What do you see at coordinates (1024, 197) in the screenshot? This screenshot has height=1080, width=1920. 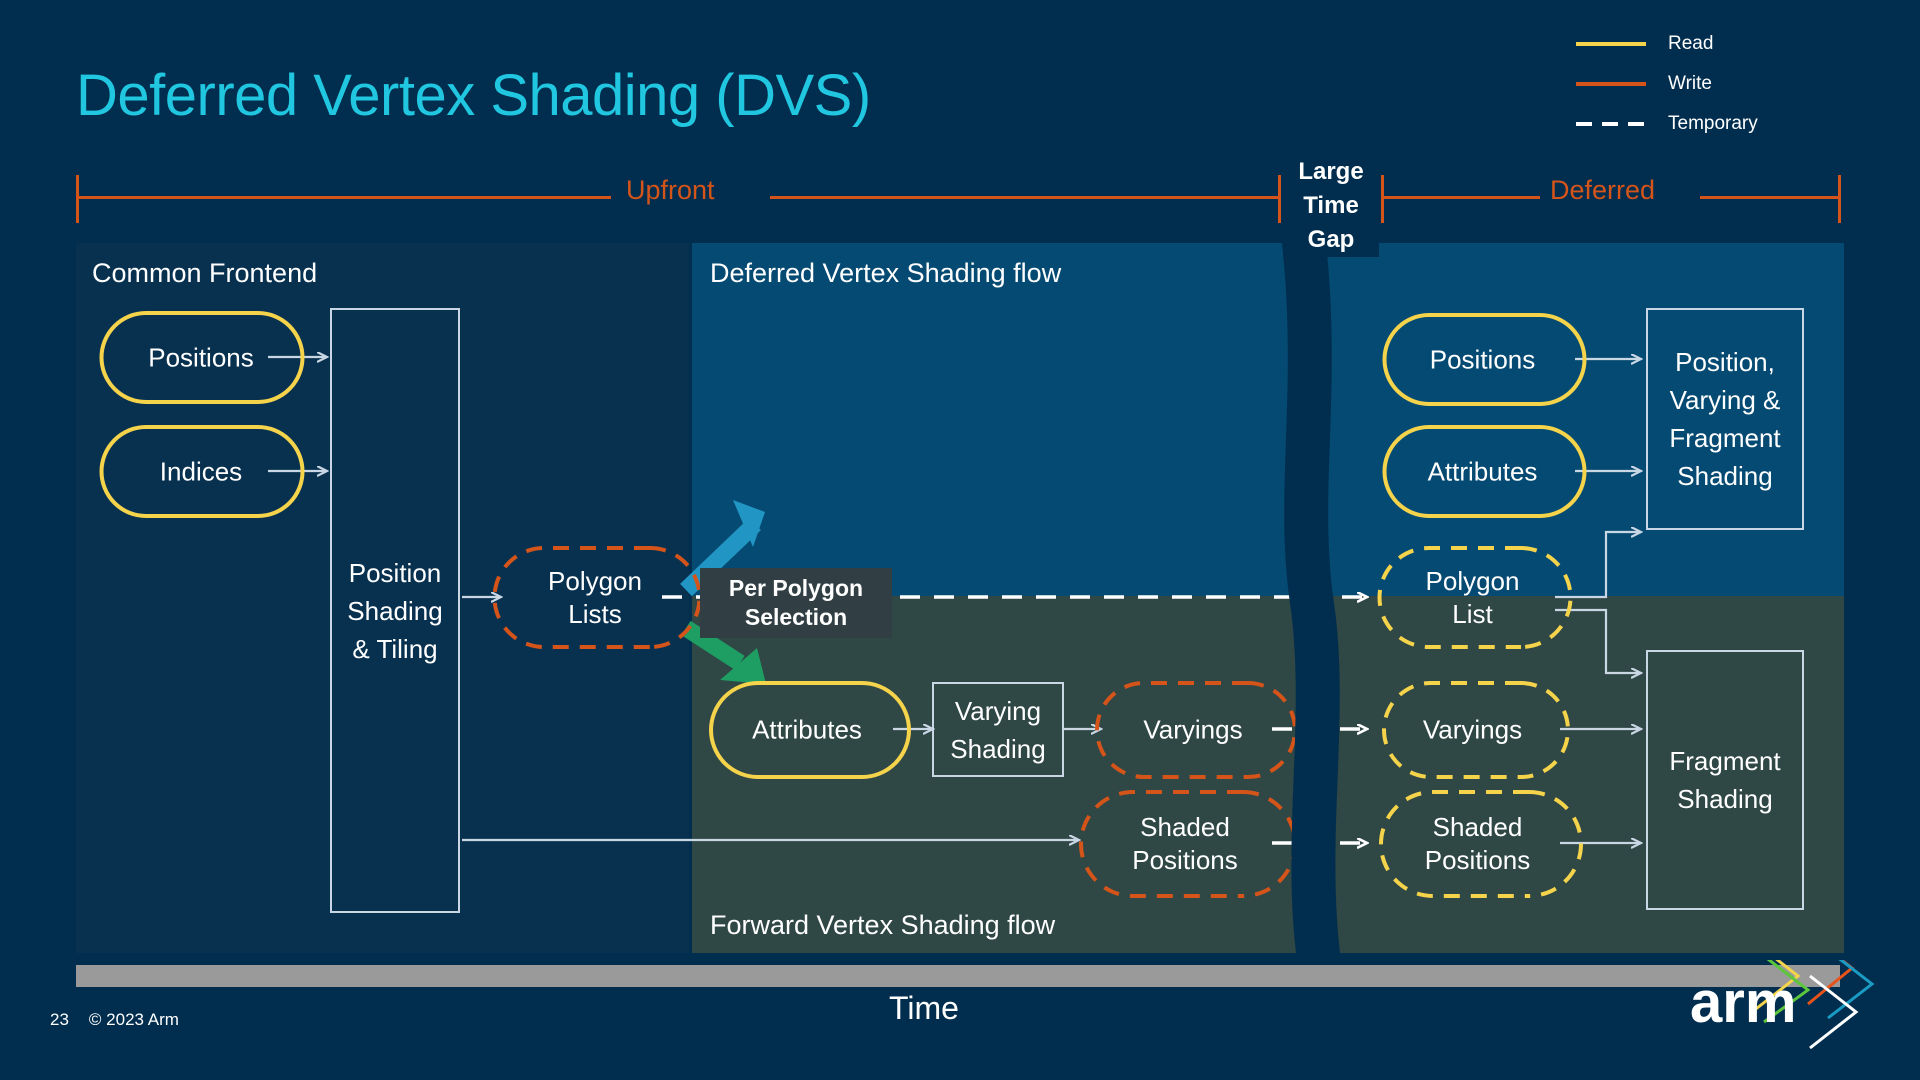 I see `bracket-line-upfront-right` at bounding box center [1024, 197].